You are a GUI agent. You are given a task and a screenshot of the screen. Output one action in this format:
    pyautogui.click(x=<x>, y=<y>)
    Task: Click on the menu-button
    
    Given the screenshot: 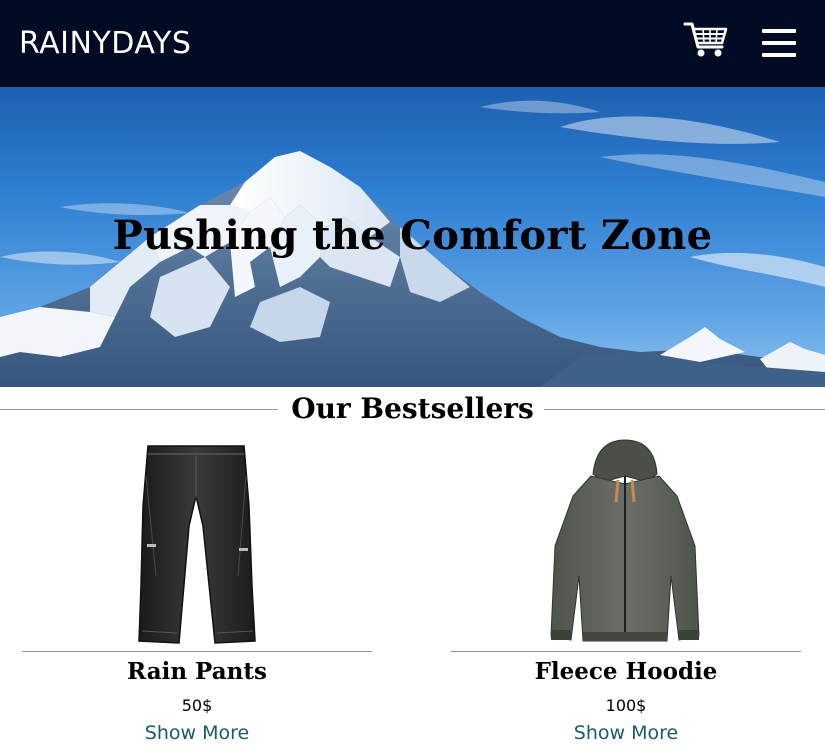 What is the action you would take?
    pyautogui.click(x=779, y=43)
    